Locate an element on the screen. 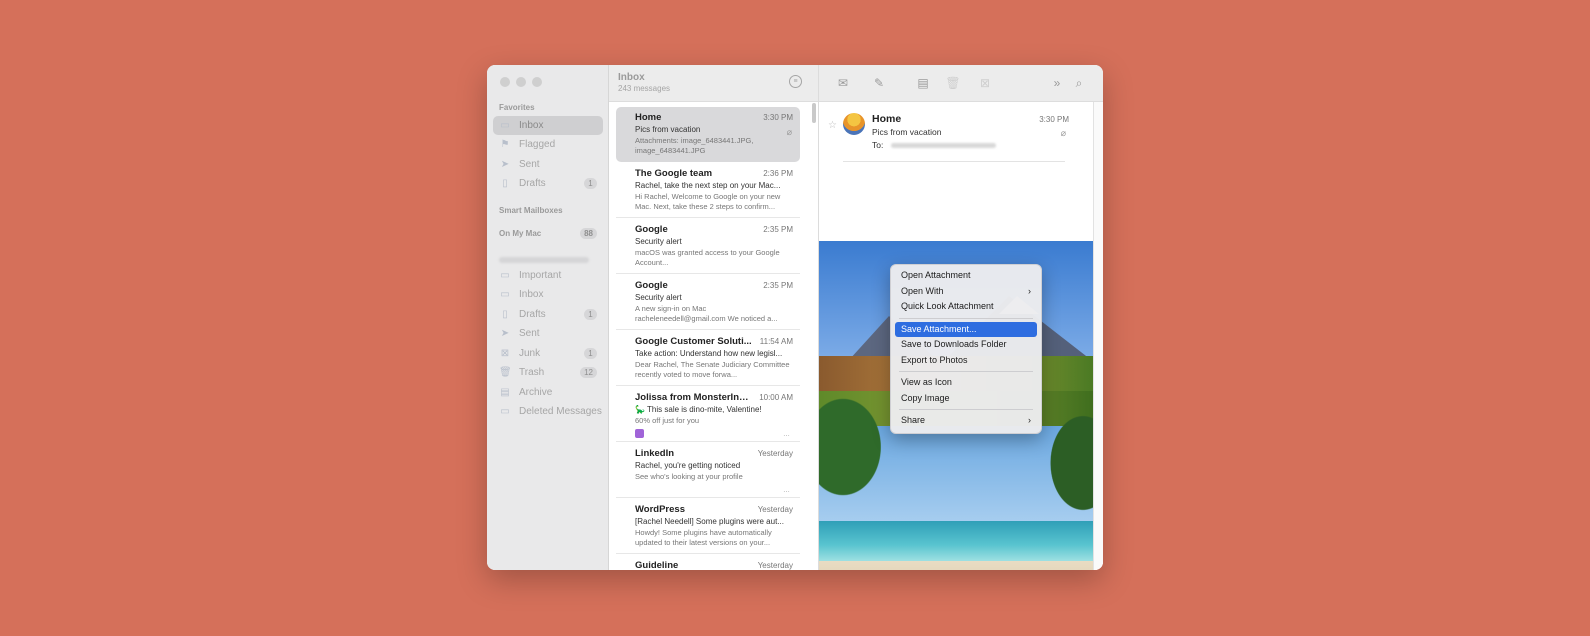 This screenshot has width=1590, height=636. message-count: 243 messages is located at coordinates (644, 88).